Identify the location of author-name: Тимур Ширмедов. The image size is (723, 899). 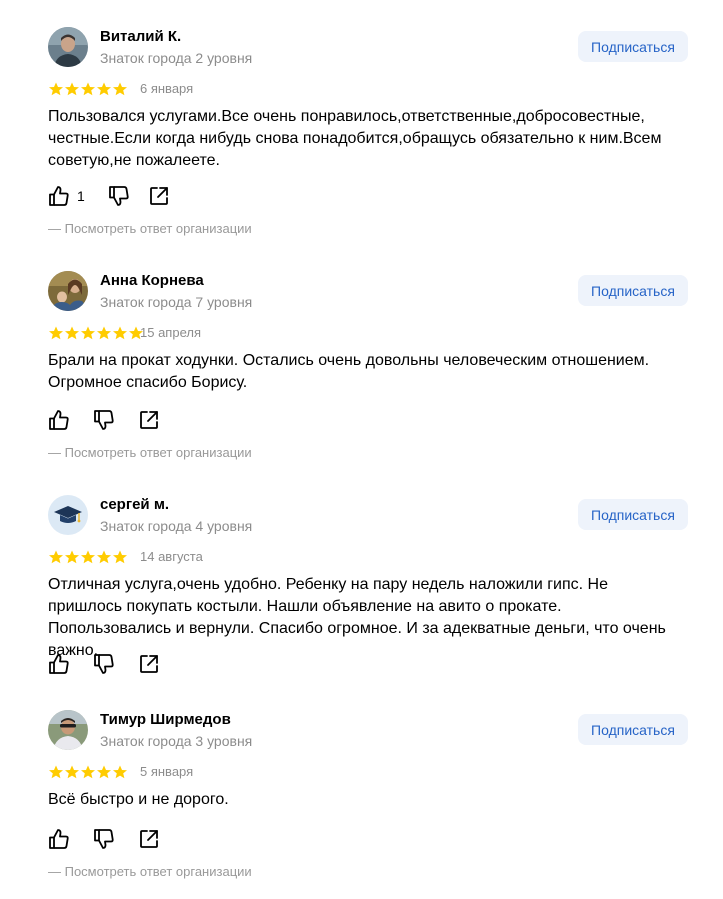
(165, 719).